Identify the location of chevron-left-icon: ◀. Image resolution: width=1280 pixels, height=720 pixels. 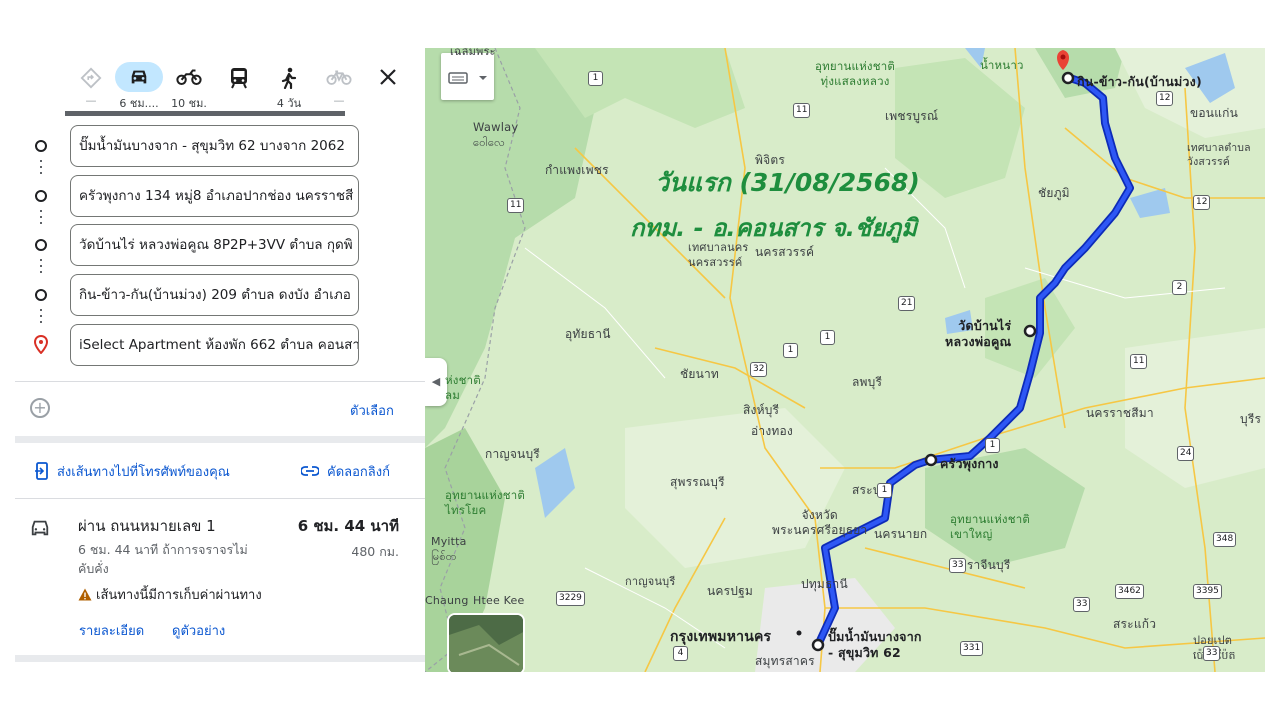
(436, 381).